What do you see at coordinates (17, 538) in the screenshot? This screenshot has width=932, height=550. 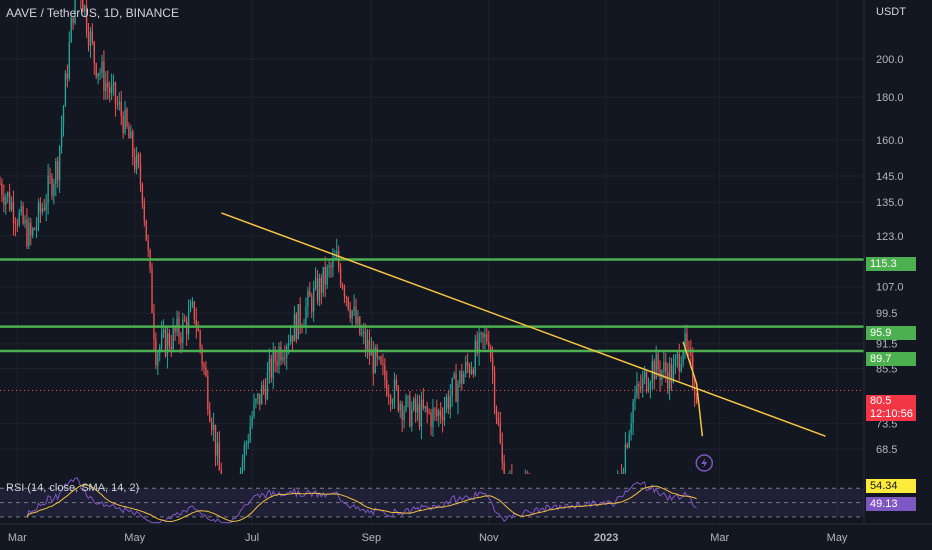 I see `x-tick-label: Mar` at bounding box center [17, 538].